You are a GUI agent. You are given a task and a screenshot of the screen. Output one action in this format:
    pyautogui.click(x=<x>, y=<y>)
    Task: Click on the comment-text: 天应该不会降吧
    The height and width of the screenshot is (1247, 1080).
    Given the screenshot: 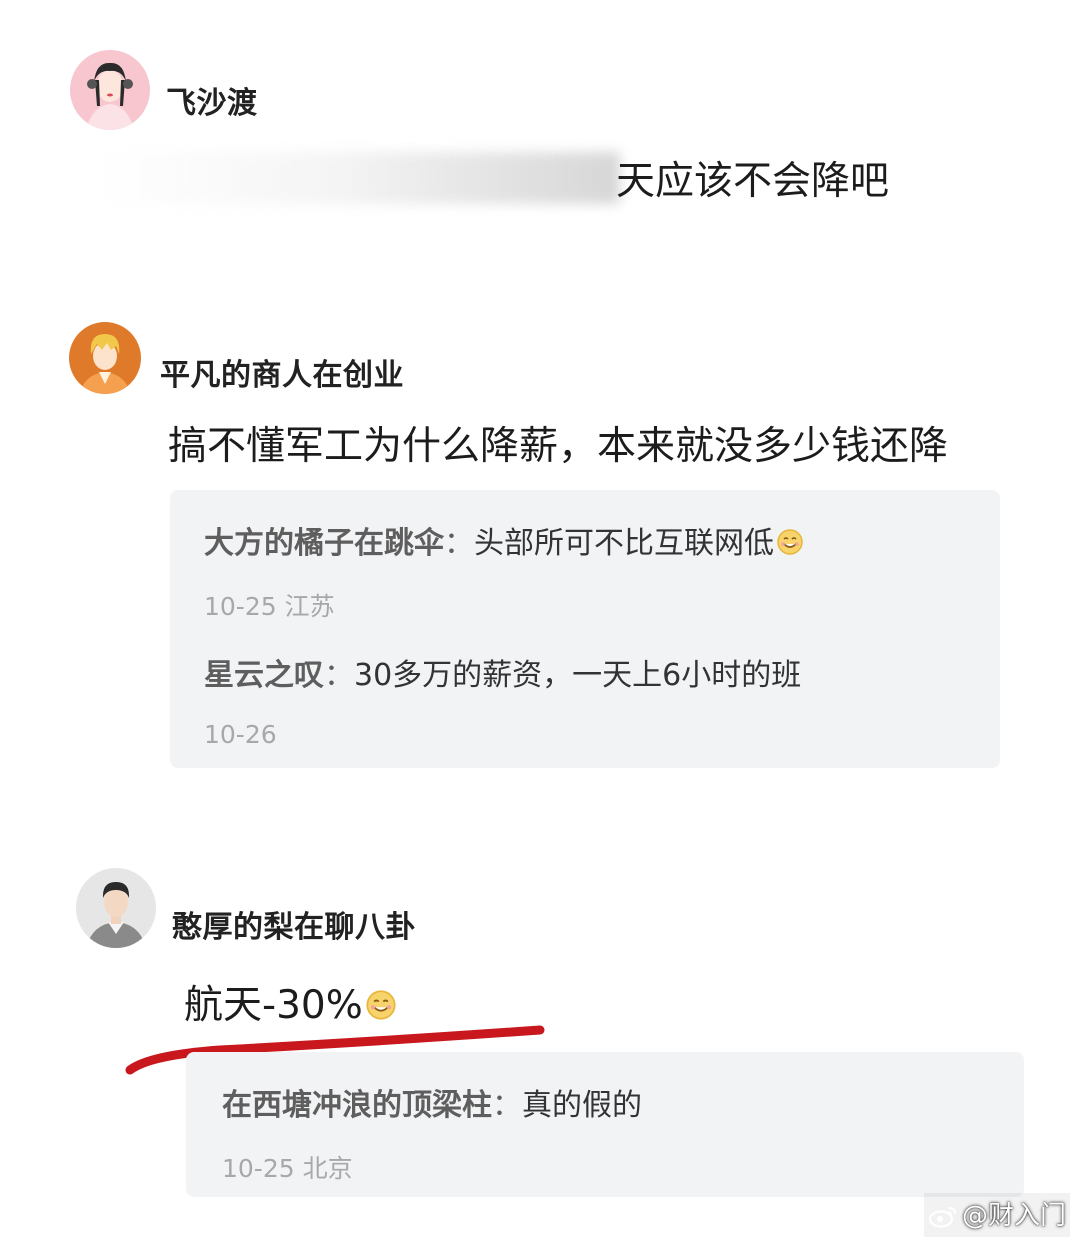 What is the action you would take?
    pyautogui.click(x=753, y=181)
    